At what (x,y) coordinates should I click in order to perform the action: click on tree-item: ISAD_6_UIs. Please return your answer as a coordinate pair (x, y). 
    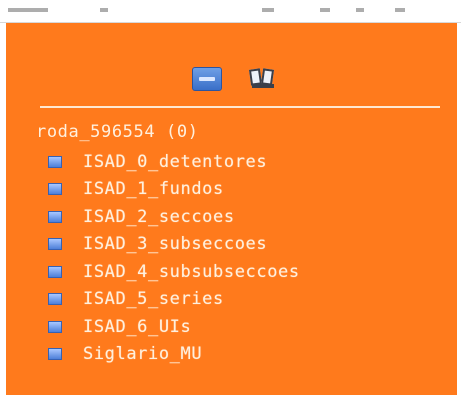
    Looking at the image, I should click on (174, 327).